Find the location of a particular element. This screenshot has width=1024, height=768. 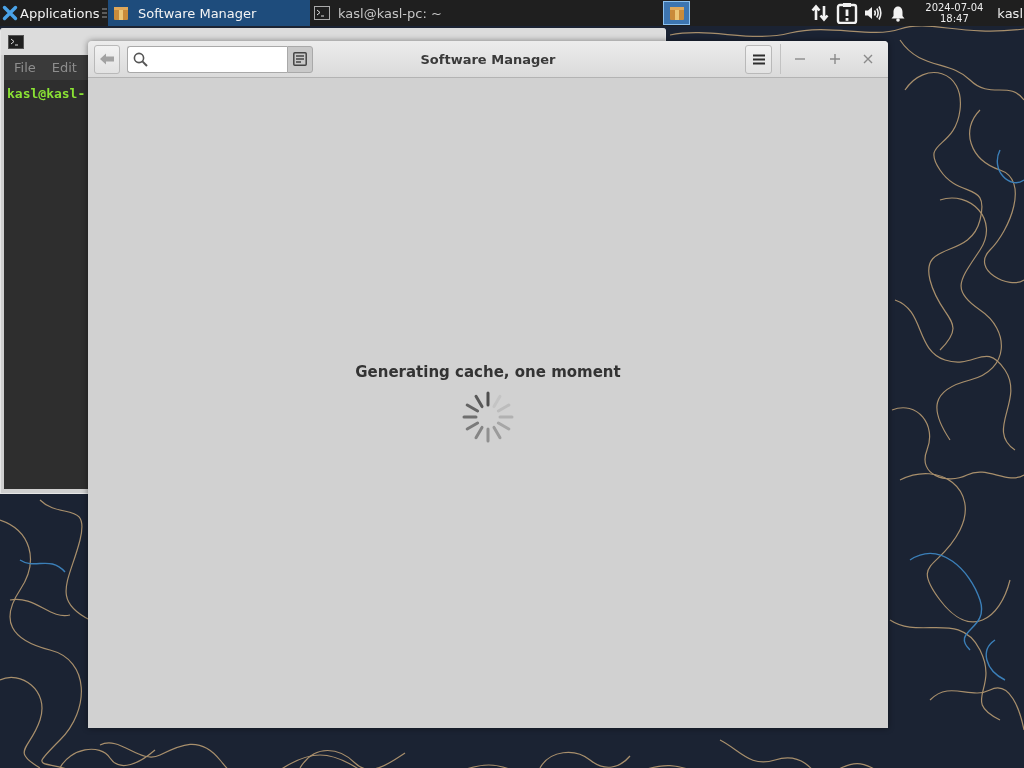

menu-icon is located at coordinates (758, 59).